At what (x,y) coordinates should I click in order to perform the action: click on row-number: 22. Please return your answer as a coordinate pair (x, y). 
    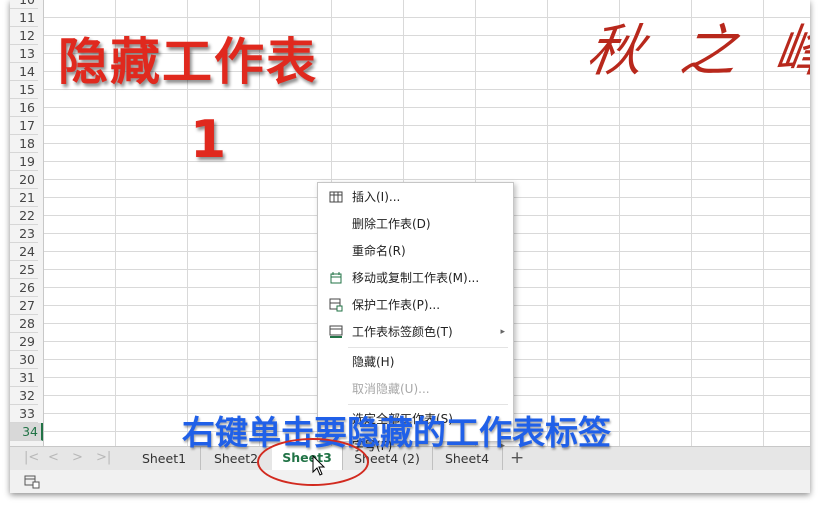
    Looking at the image, I should click on (24, 216).